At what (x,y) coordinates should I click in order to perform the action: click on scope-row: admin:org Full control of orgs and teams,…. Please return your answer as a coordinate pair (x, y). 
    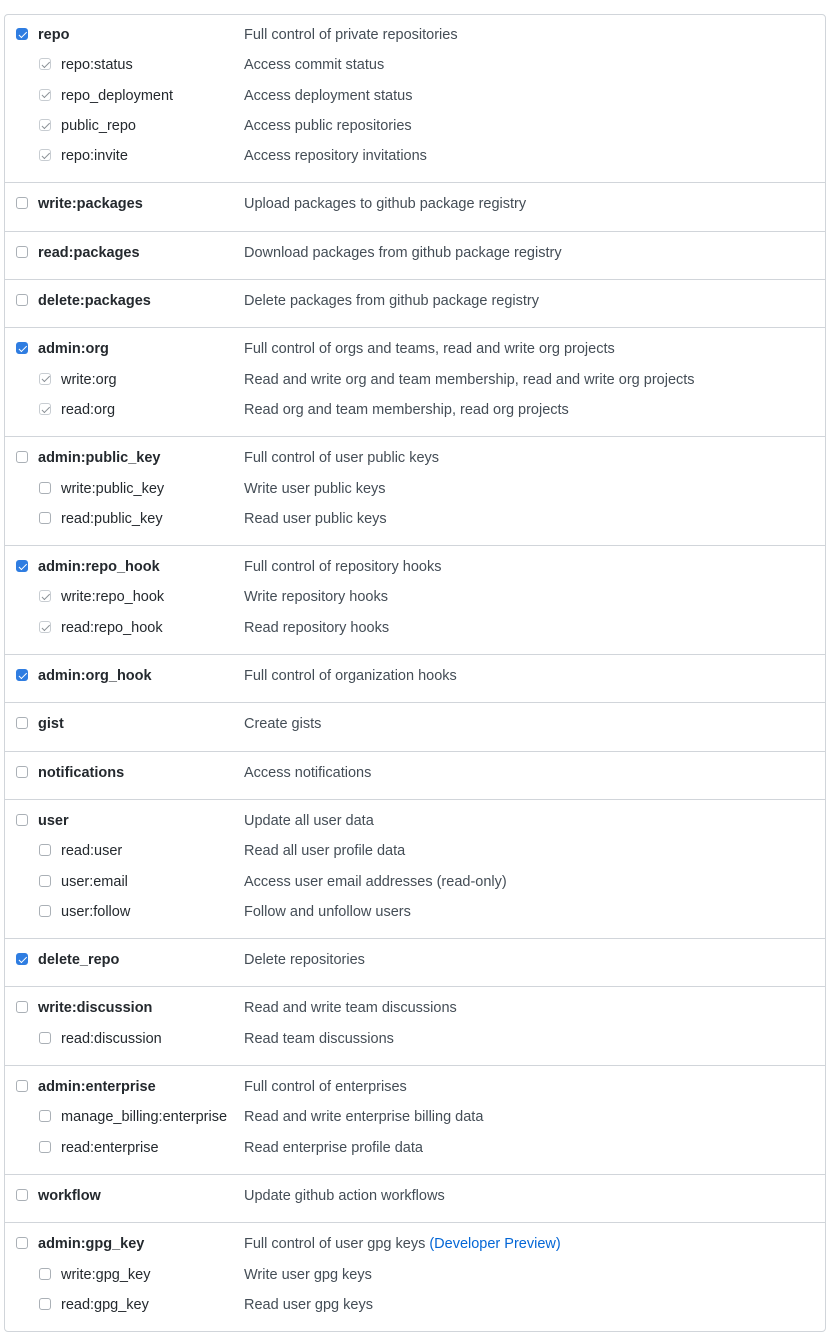
    Looking at the image, I should click on (415, 355).